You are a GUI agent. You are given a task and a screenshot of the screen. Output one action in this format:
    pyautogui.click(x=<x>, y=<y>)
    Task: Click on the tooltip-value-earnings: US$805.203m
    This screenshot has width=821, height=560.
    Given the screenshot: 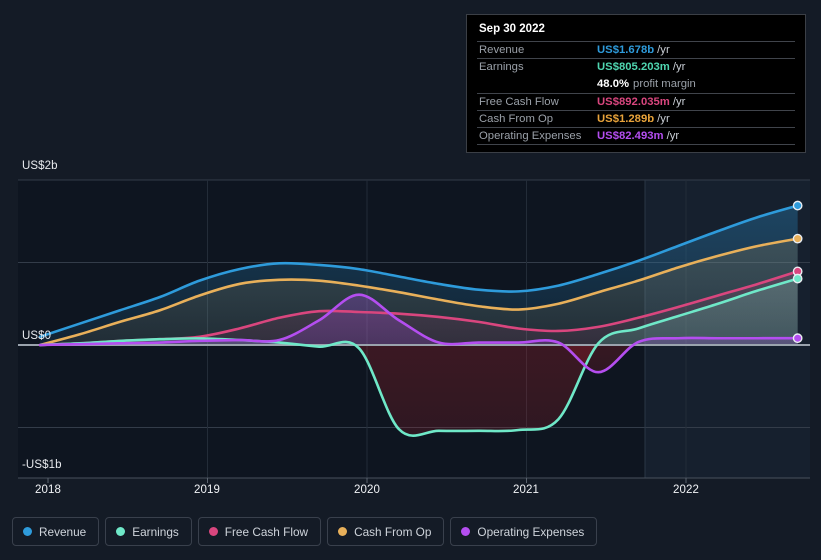 What is the action you would take?
    pyautogui.click(x=633, y=67)
    